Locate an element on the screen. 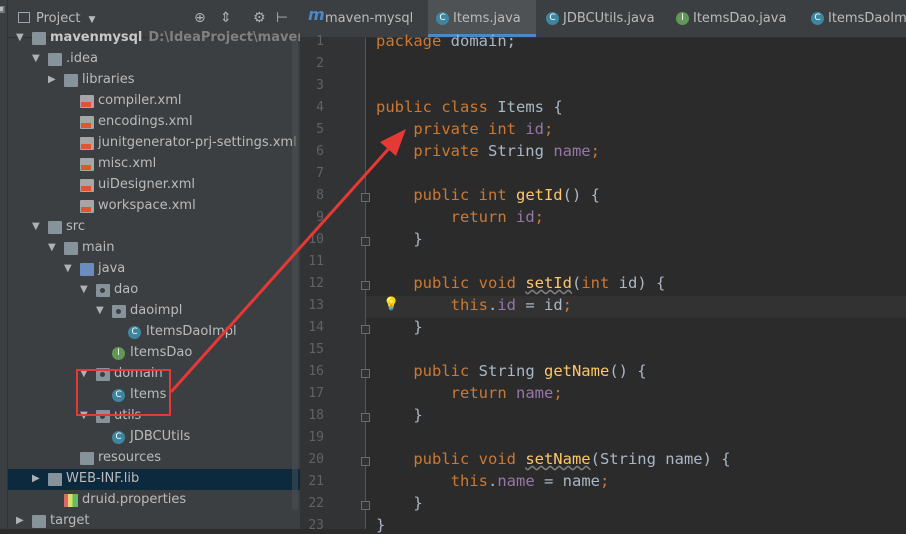 This screenshot has height=534, width=906. code-line: private String name; is located at coordinates (488, 151).